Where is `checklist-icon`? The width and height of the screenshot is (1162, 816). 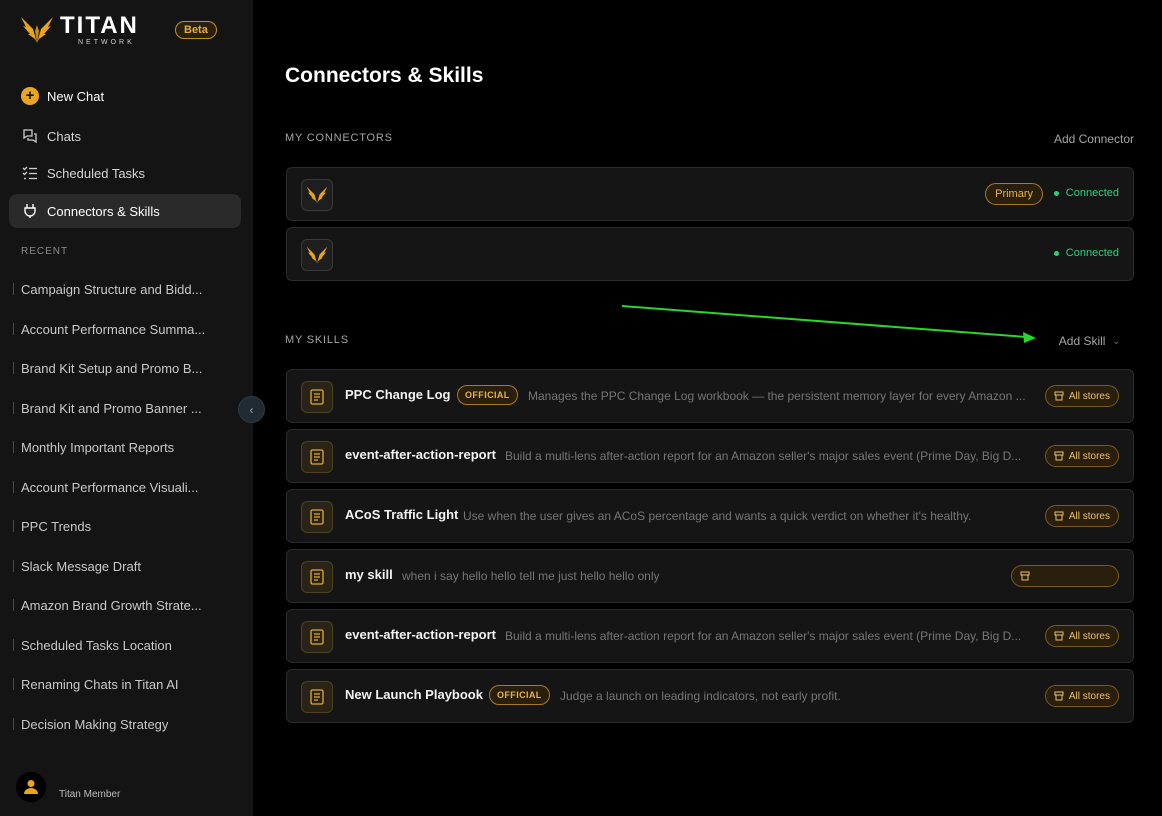
checklist-icon is located at coordinates (30, 173).